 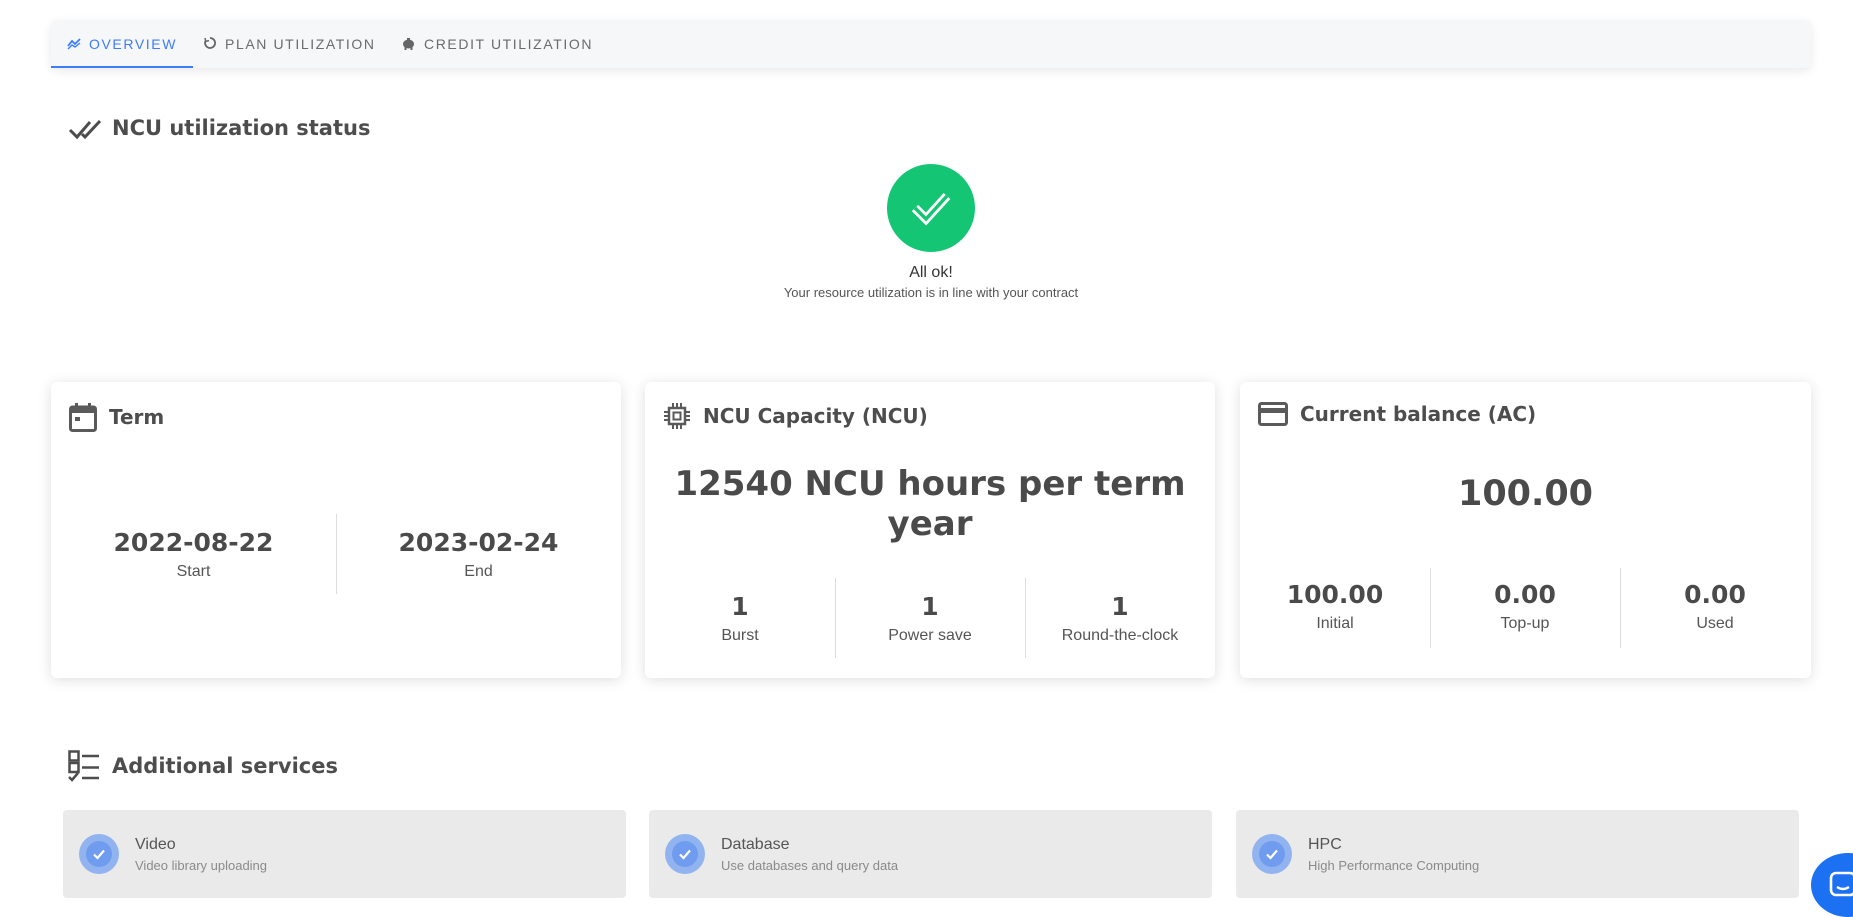 What do you see at coordinates (740, 606) in the screenshot?
I see `capacity-burst-value: 1` at bounding box center [740, 606].